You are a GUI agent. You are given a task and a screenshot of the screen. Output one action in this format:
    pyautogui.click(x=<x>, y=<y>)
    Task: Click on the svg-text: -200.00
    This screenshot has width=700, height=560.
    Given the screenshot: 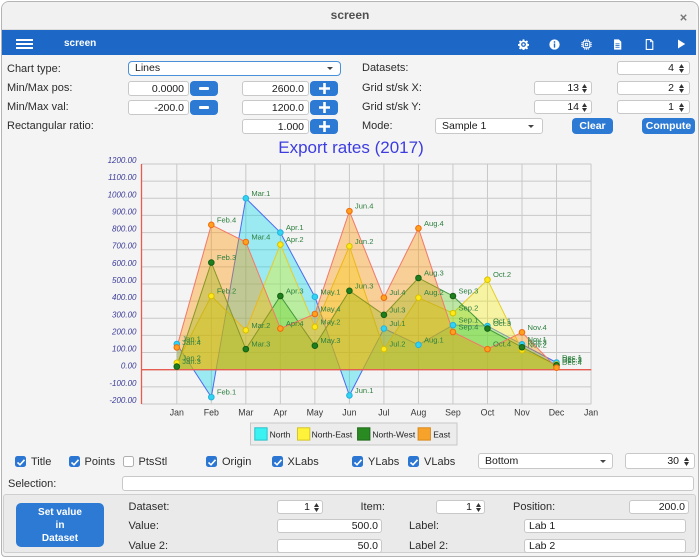 What is the action you would take?
    pyautogui.click(x=123, y=400)
    